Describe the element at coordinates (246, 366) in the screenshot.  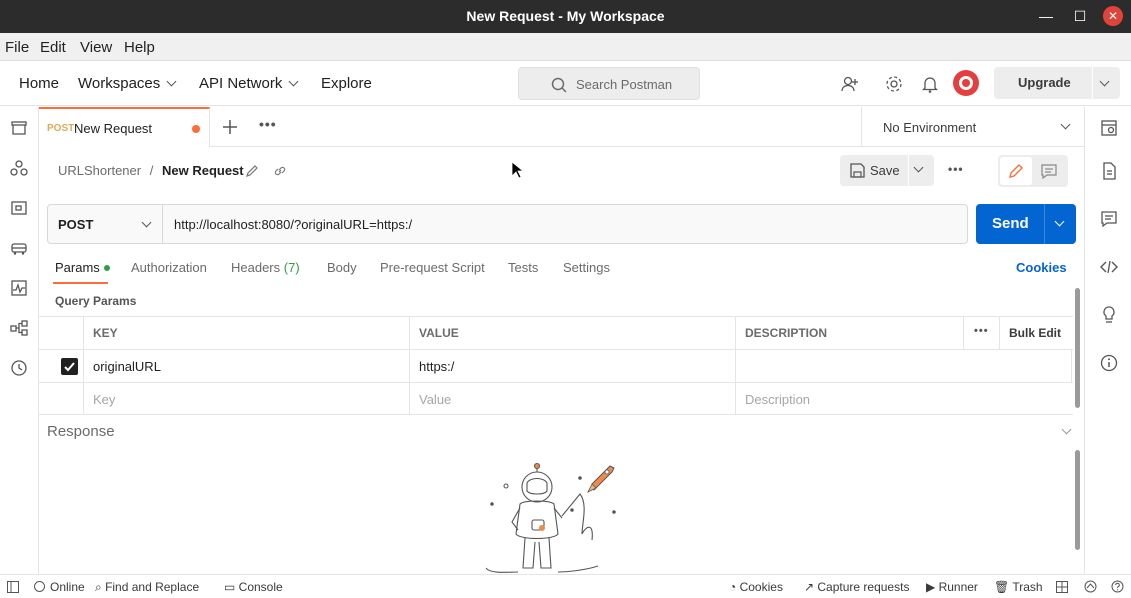
I see `param-key-cell: originalURL` at that location.